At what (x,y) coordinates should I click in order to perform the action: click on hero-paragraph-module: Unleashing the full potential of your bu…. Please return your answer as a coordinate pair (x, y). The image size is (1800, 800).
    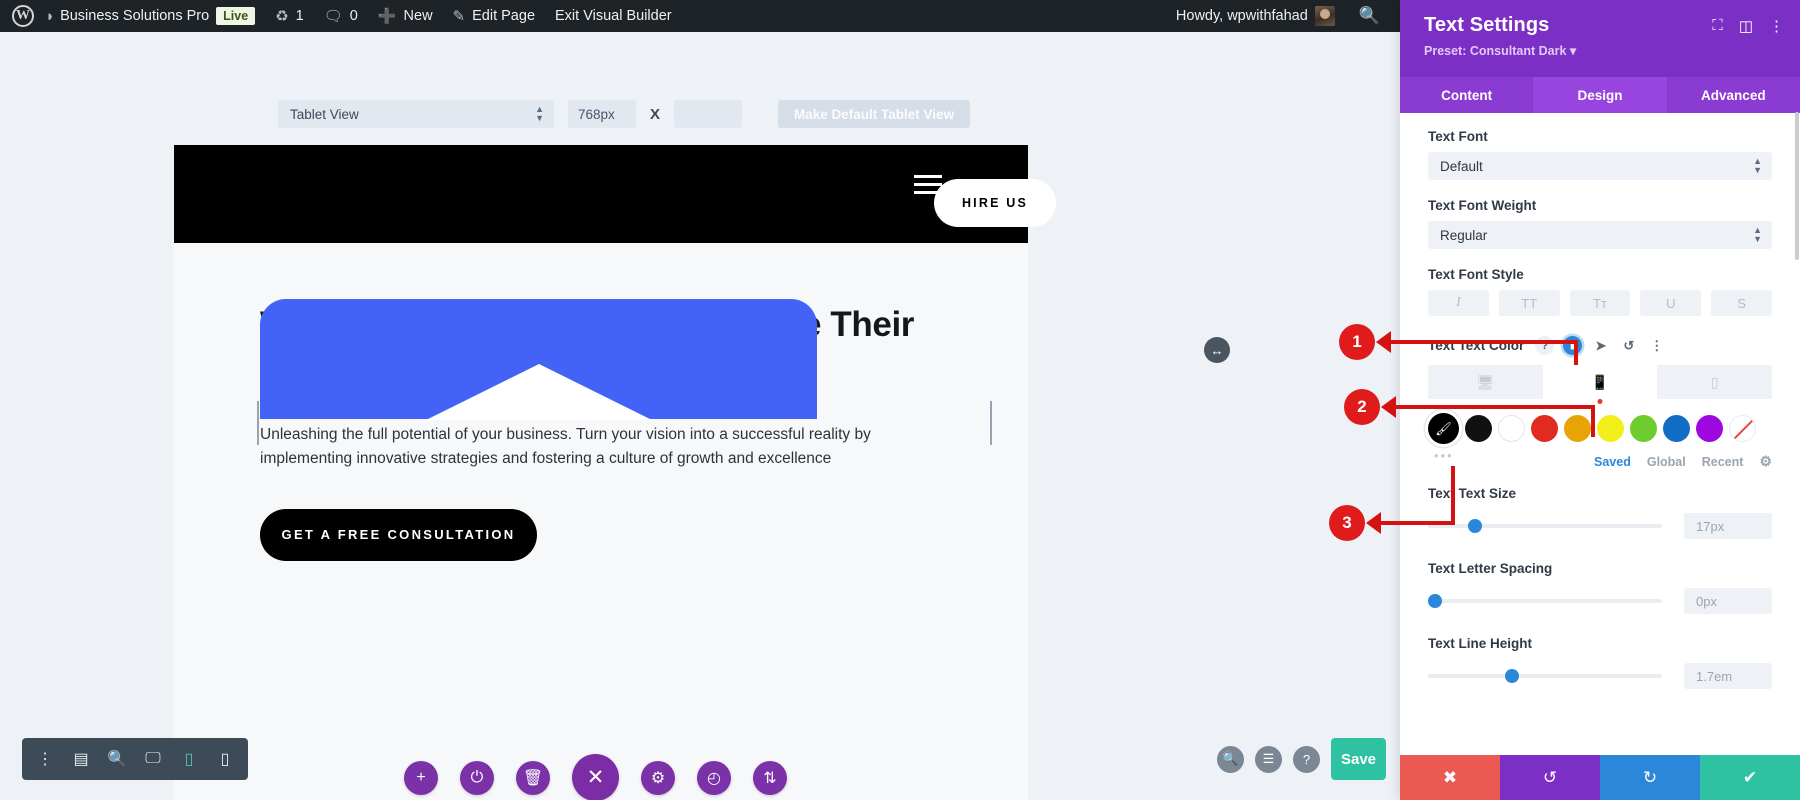
    Looking at the image, I should click on (624, 435).